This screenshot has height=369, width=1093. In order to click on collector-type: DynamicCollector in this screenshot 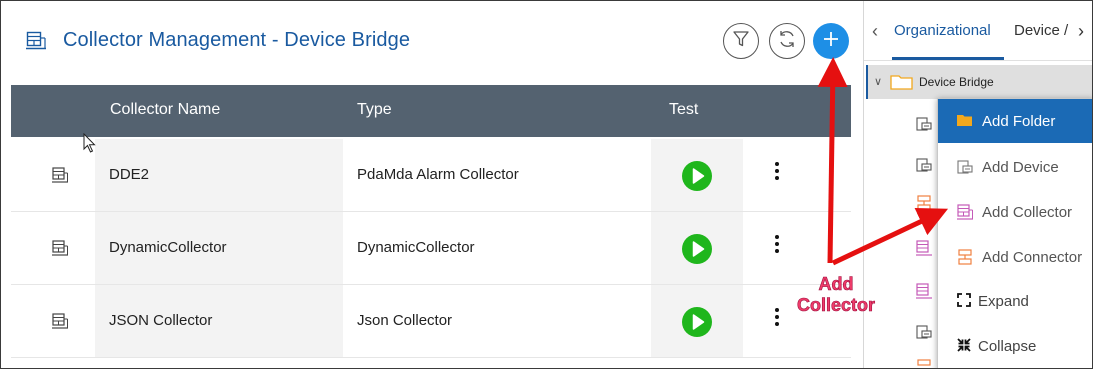, I will do `click(416, 247)`.